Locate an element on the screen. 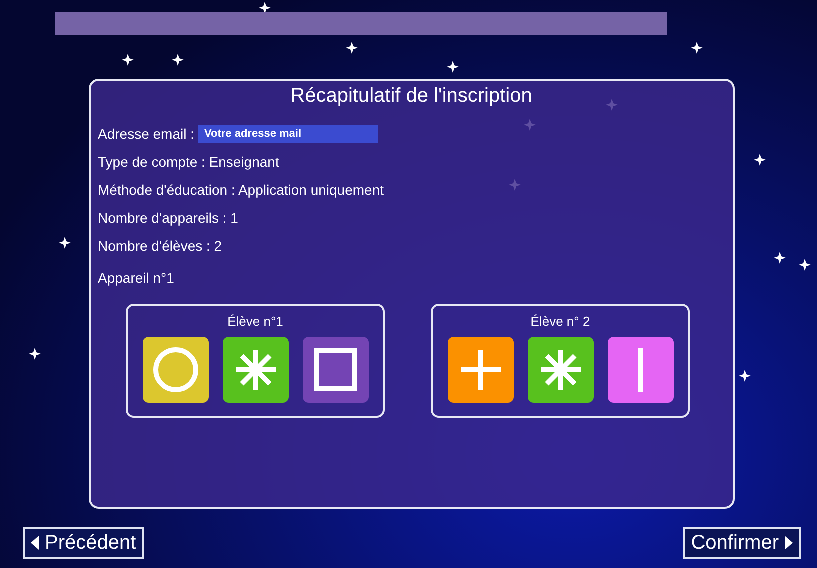  confirm-button: Confirmer is located at coordinates (742, 543).